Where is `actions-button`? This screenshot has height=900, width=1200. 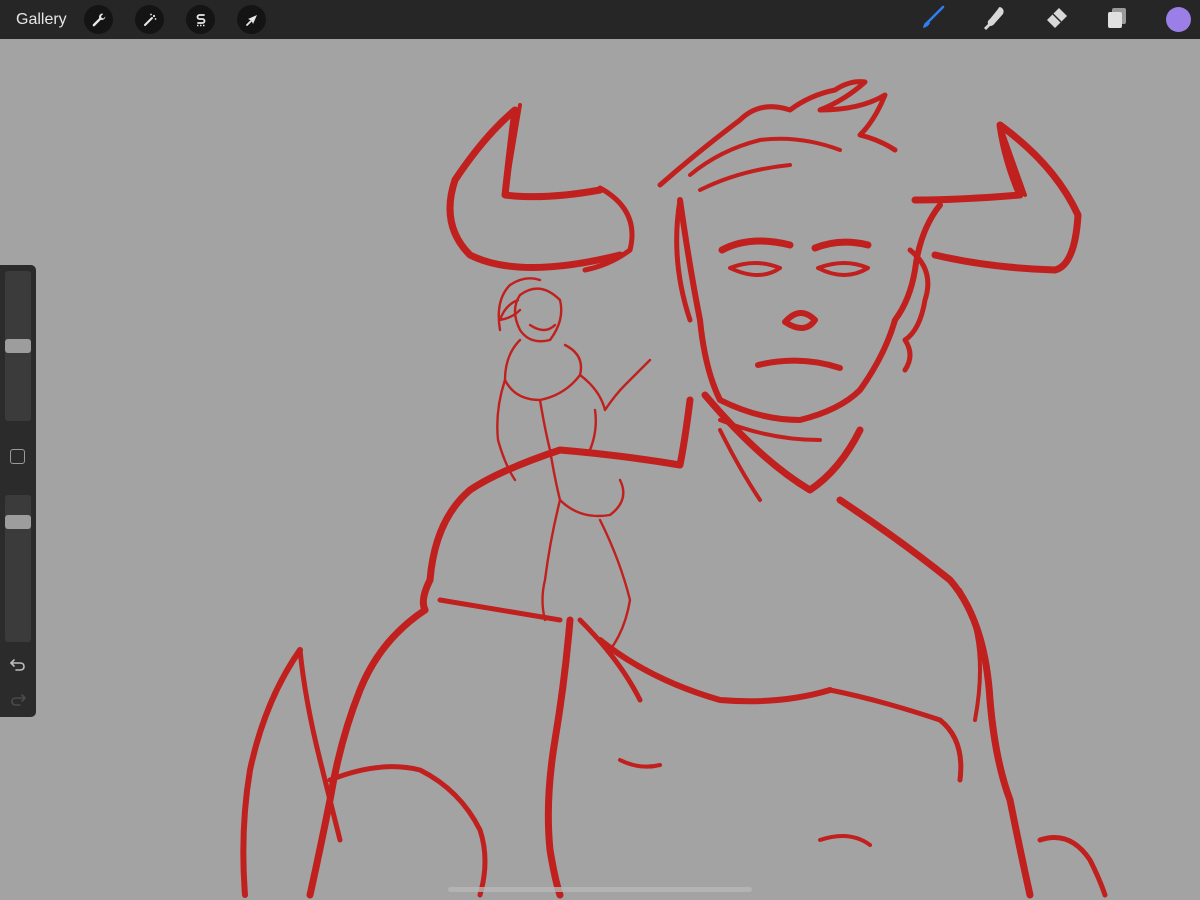
actions-button is located at coordinates (98, 19).